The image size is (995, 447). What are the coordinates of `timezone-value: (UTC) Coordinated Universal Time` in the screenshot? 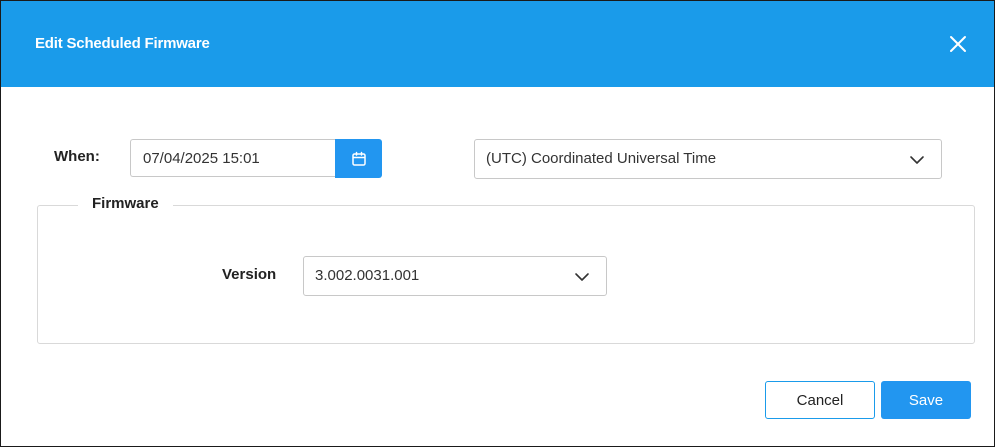 It's located at (601, 158).